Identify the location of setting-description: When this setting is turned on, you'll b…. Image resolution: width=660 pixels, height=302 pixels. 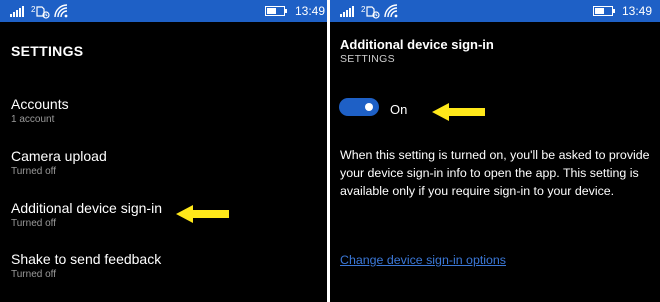
(495, 173).